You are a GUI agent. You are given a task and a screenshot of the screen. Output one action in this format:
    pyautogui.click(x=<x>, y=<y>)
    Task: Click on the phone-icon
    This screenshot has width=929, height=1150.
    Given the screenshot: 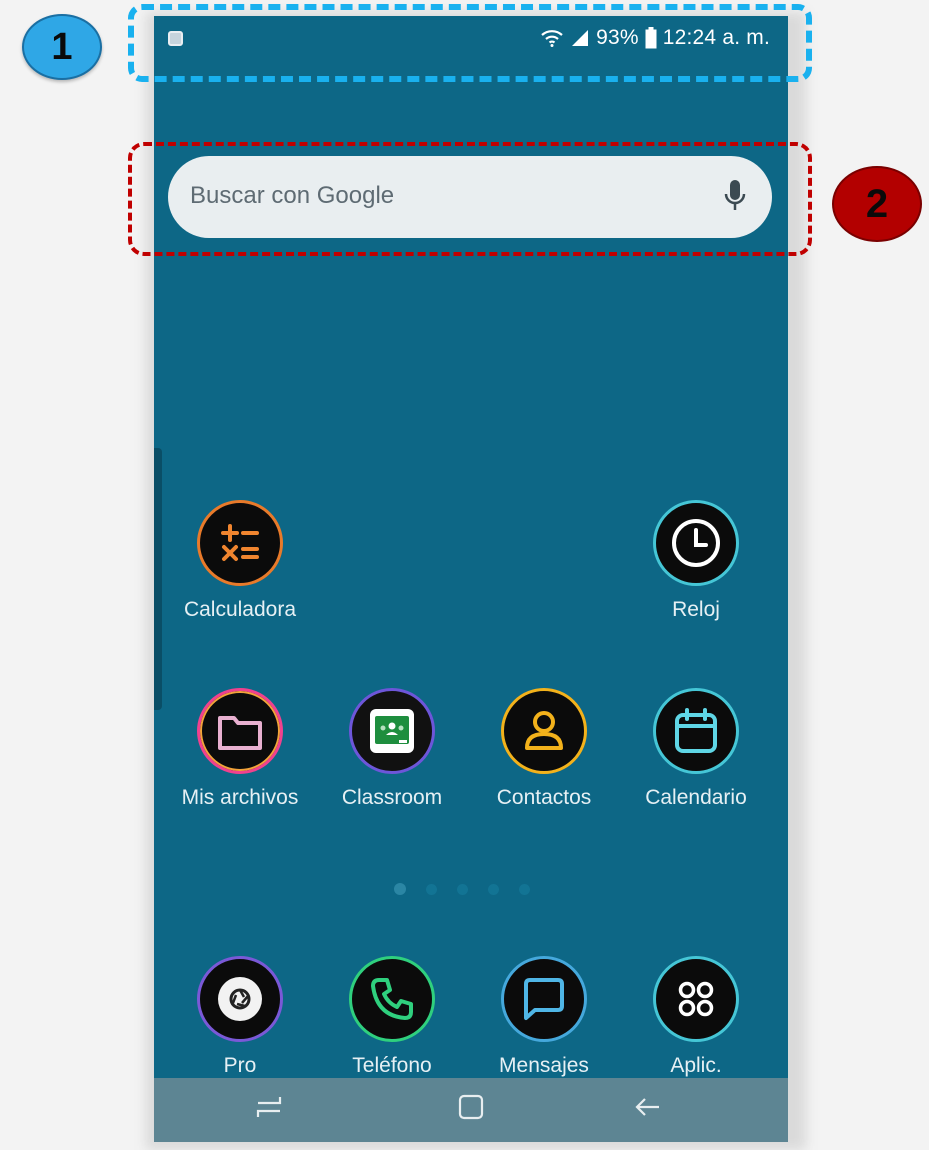 What is the action you would take?
    pyautogui.click(x=392, y=999)
    